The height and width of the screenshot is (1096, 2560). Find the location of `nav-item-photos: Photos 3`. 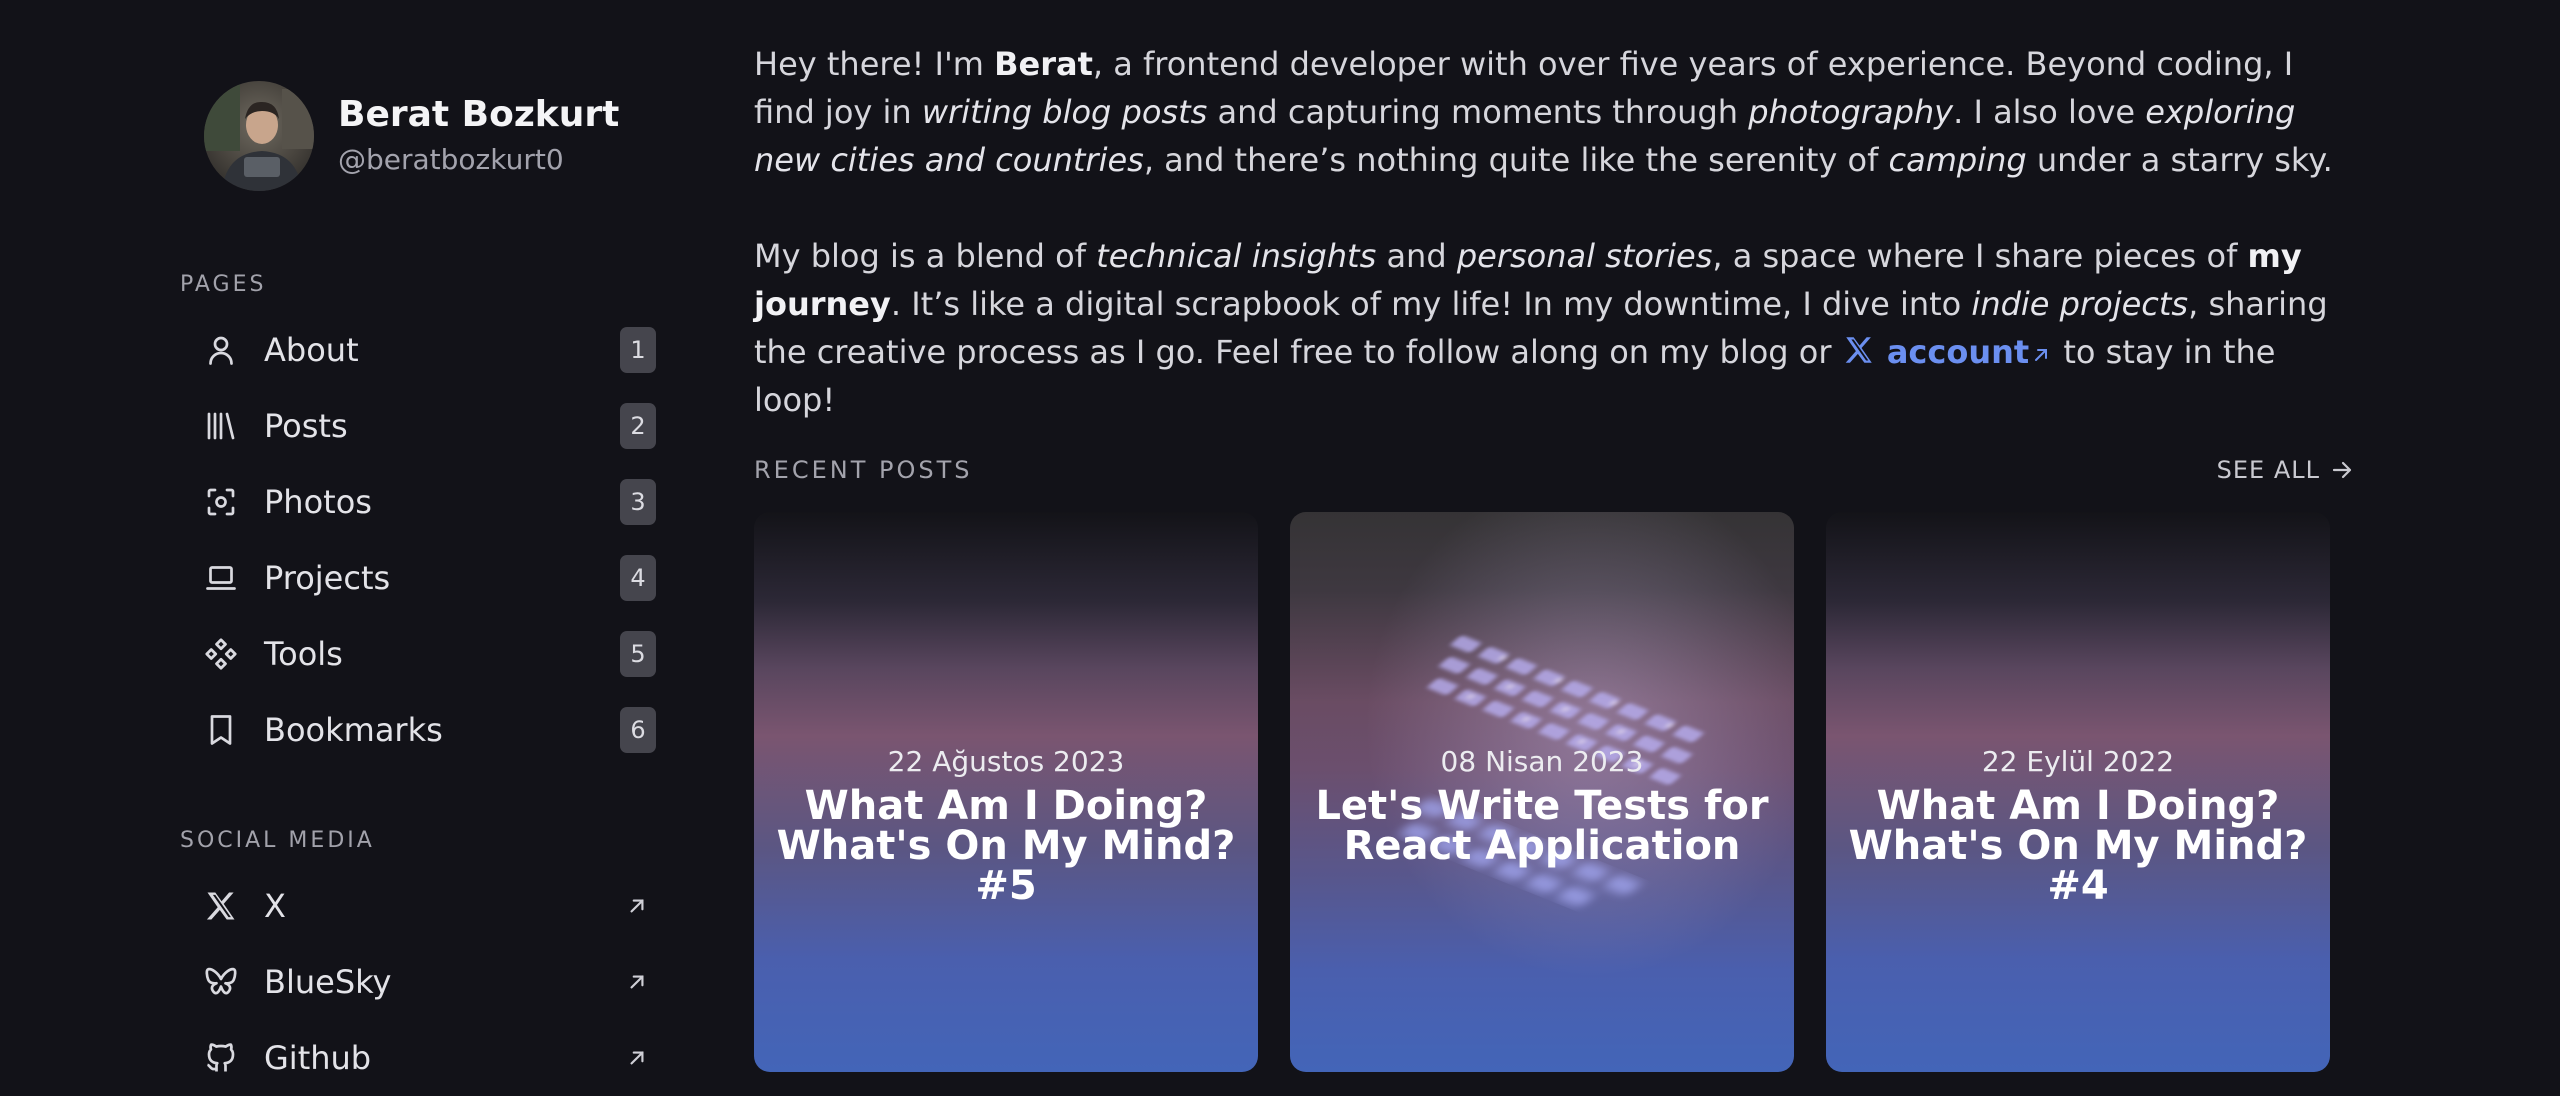

nav-item-photos: Photos 3 is located at coordinates (420, 502).